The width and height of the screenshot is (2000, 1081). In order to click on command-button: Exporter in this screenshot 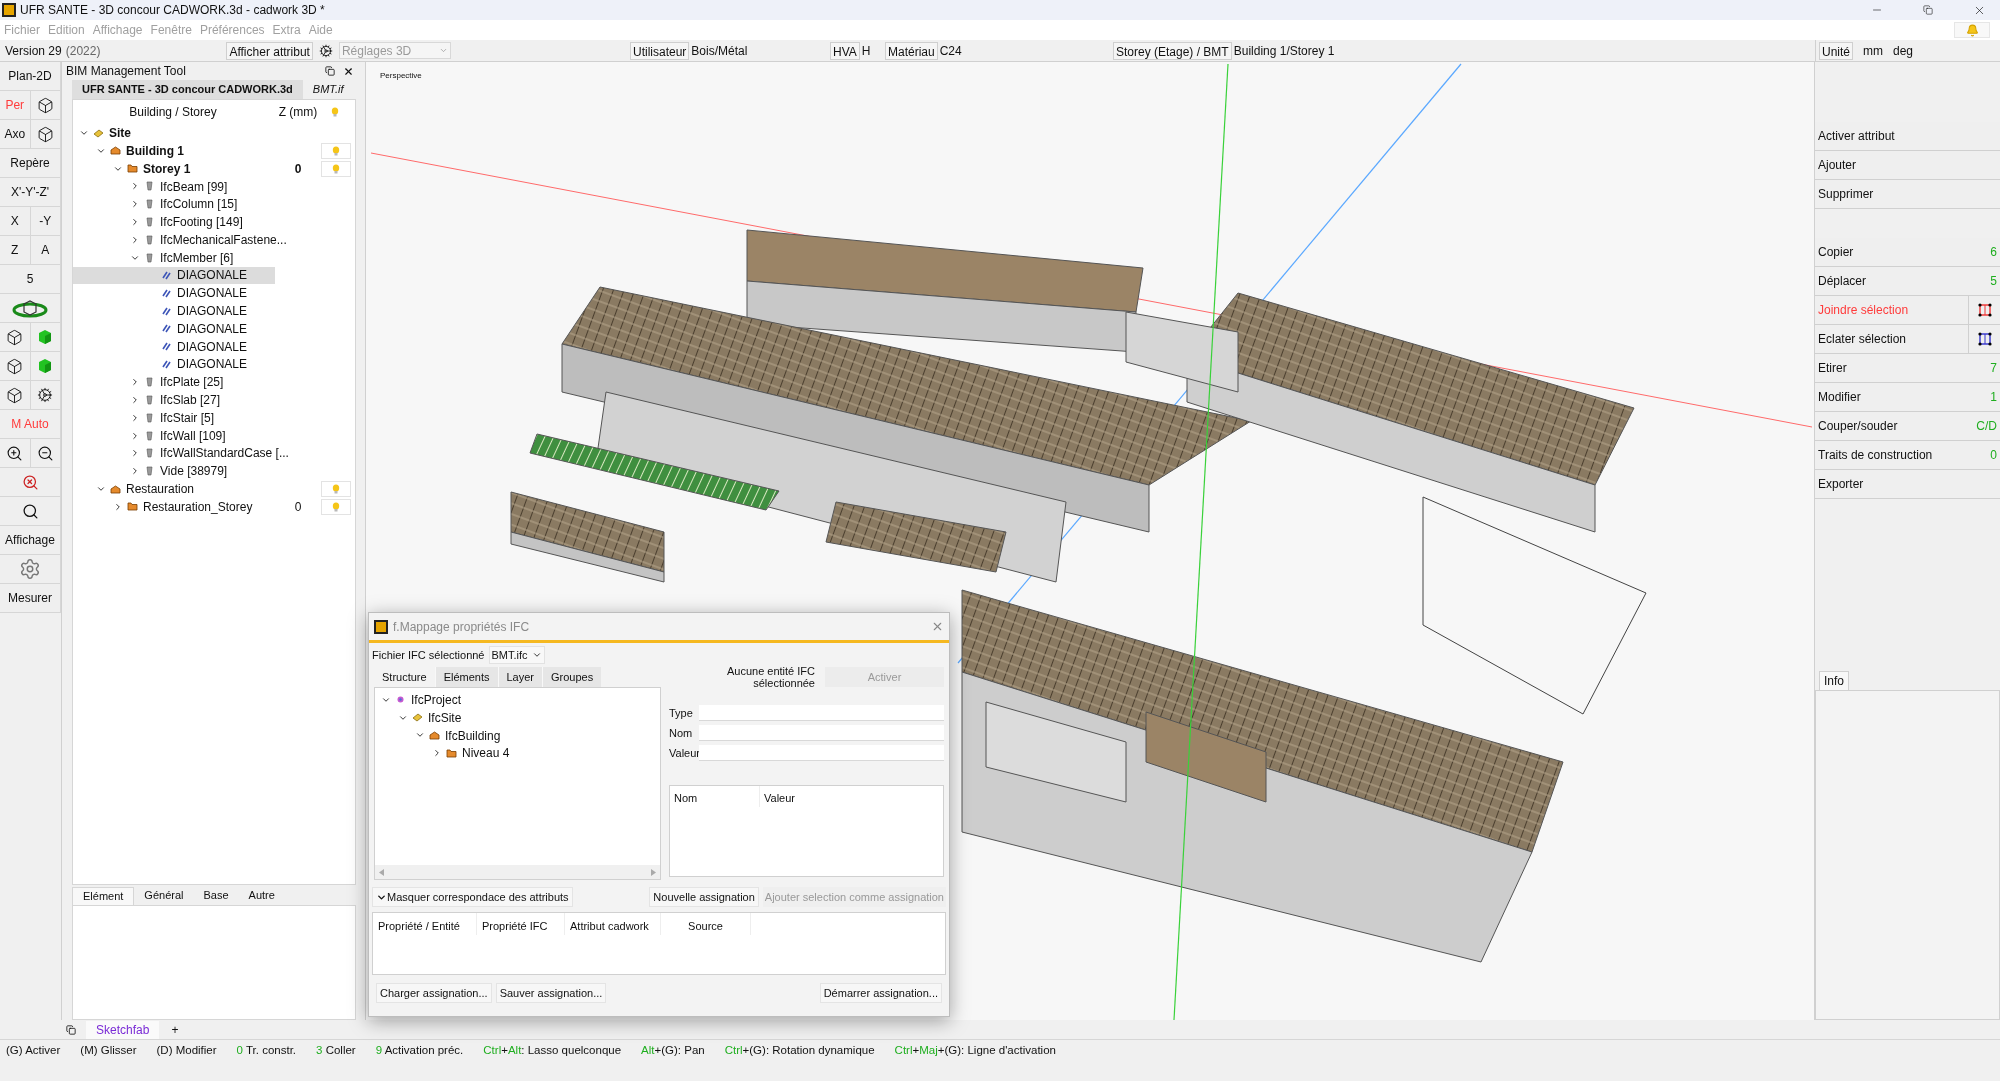, I will do `click(1907, 484)`.